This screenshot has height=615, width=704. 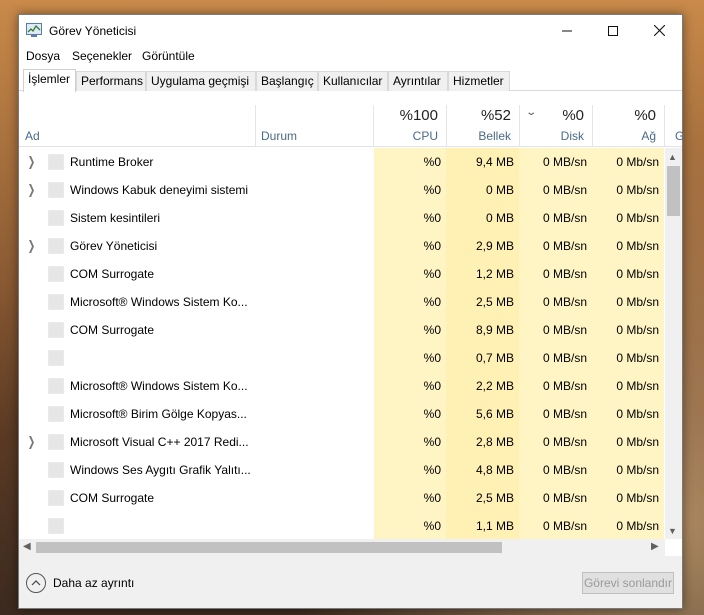 What do you see at coordinates (494, 470) in the screenshot?
I see `memory-value: 4,8 MB` at bounding box center [494, 470].